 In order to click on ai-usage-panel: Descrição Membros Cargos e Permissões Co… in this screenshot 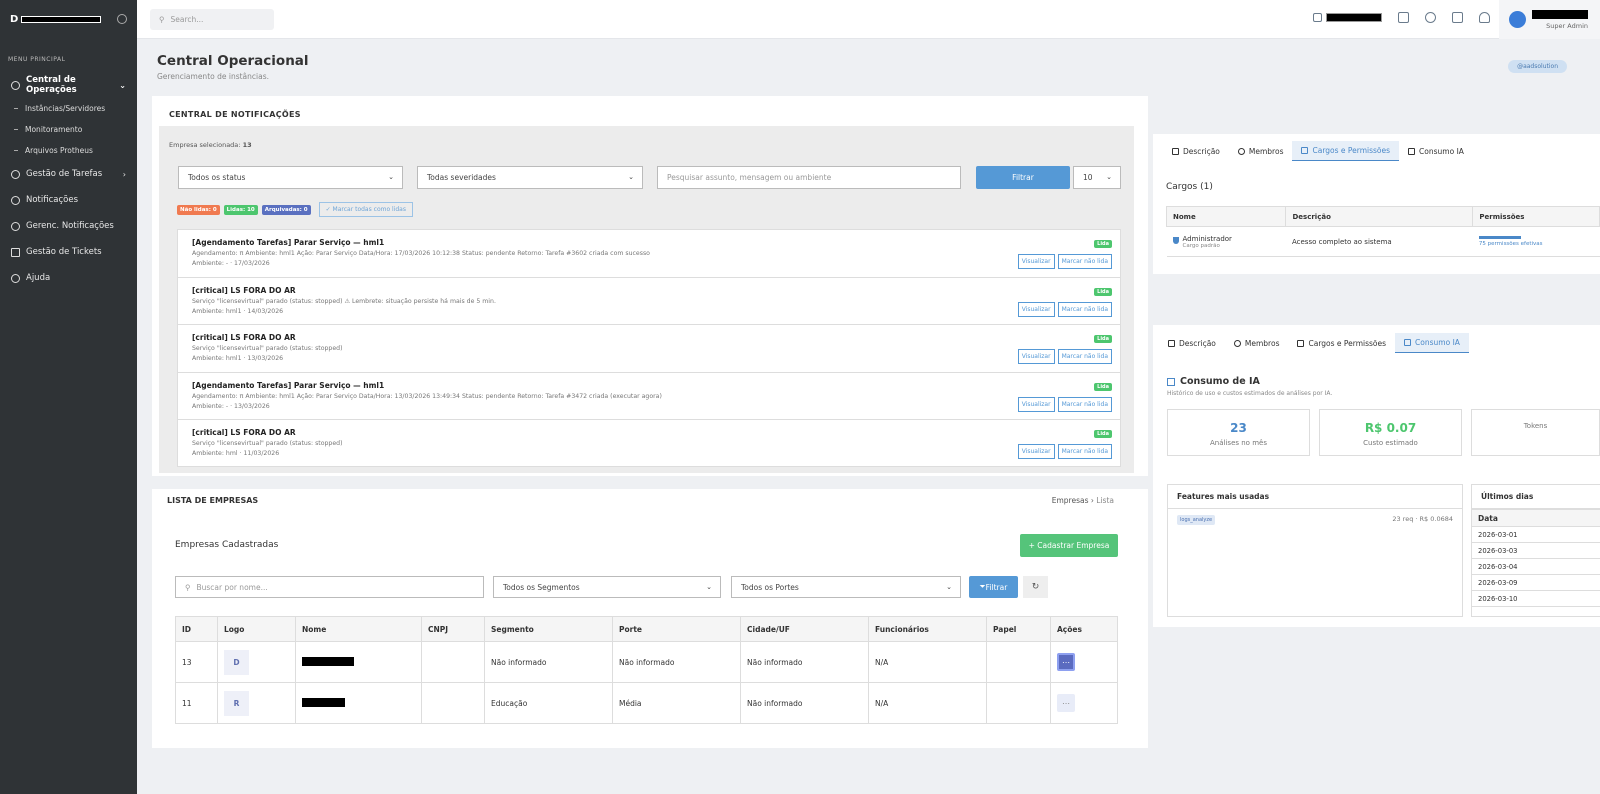, I will do `click(1376, 476)`.